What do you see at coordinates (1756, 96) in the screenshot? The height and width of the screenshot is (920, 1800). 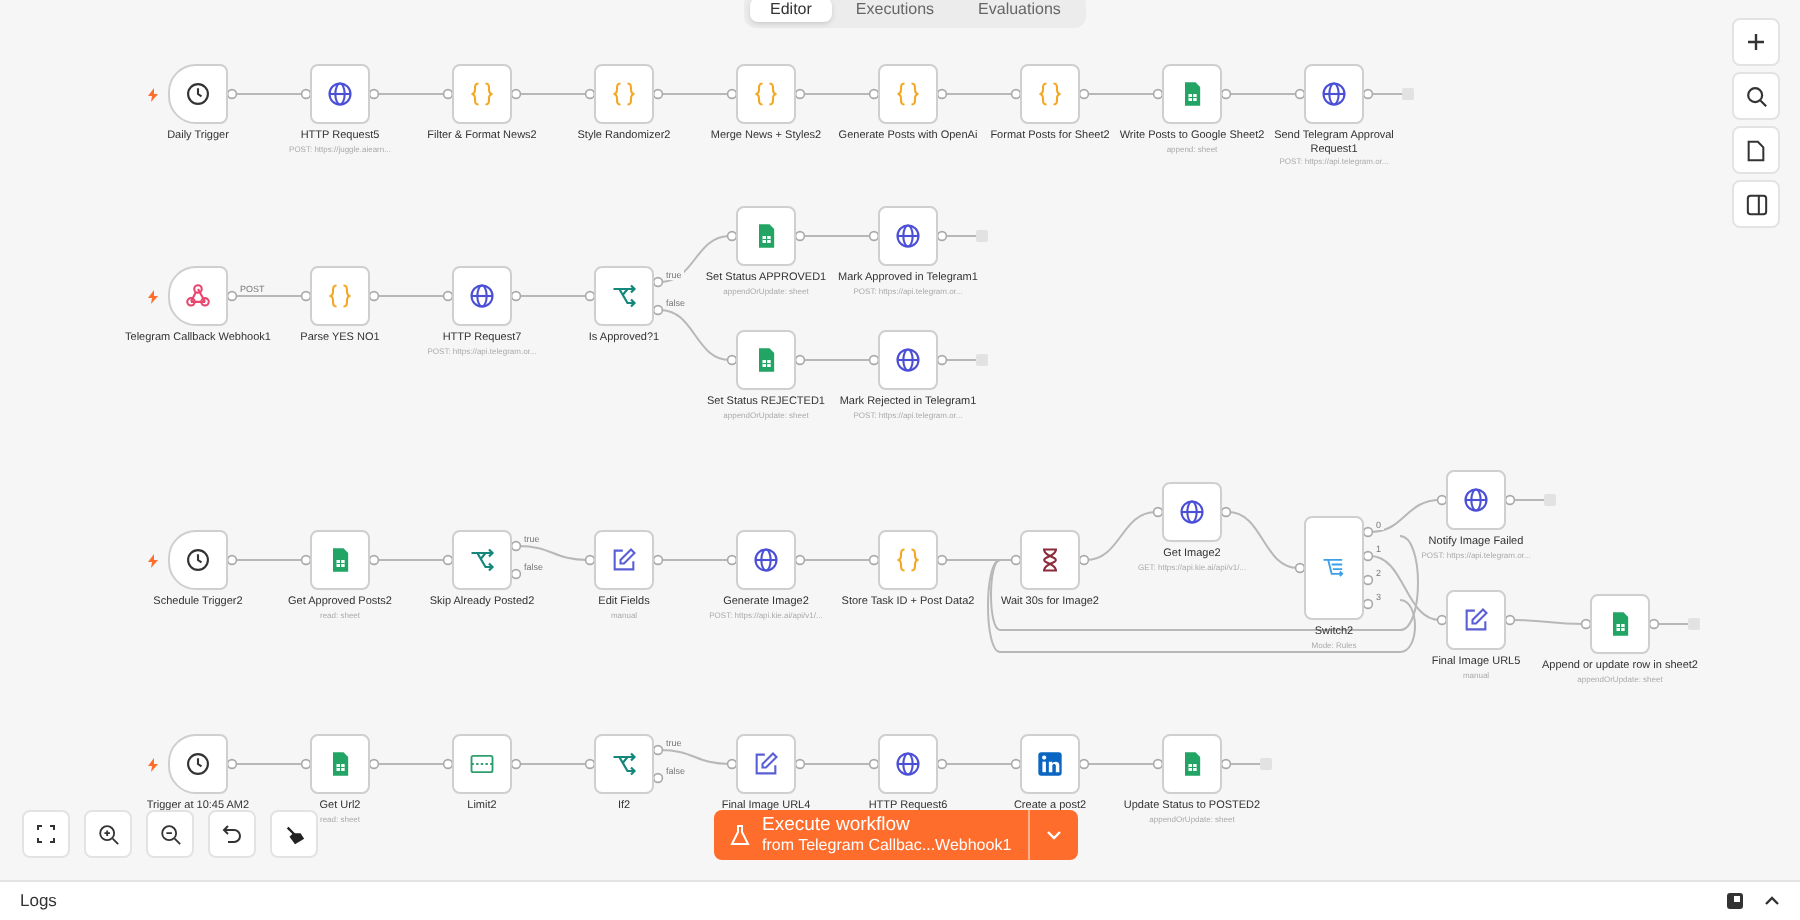 I see `search-button` at bounding box center [1756, 96].